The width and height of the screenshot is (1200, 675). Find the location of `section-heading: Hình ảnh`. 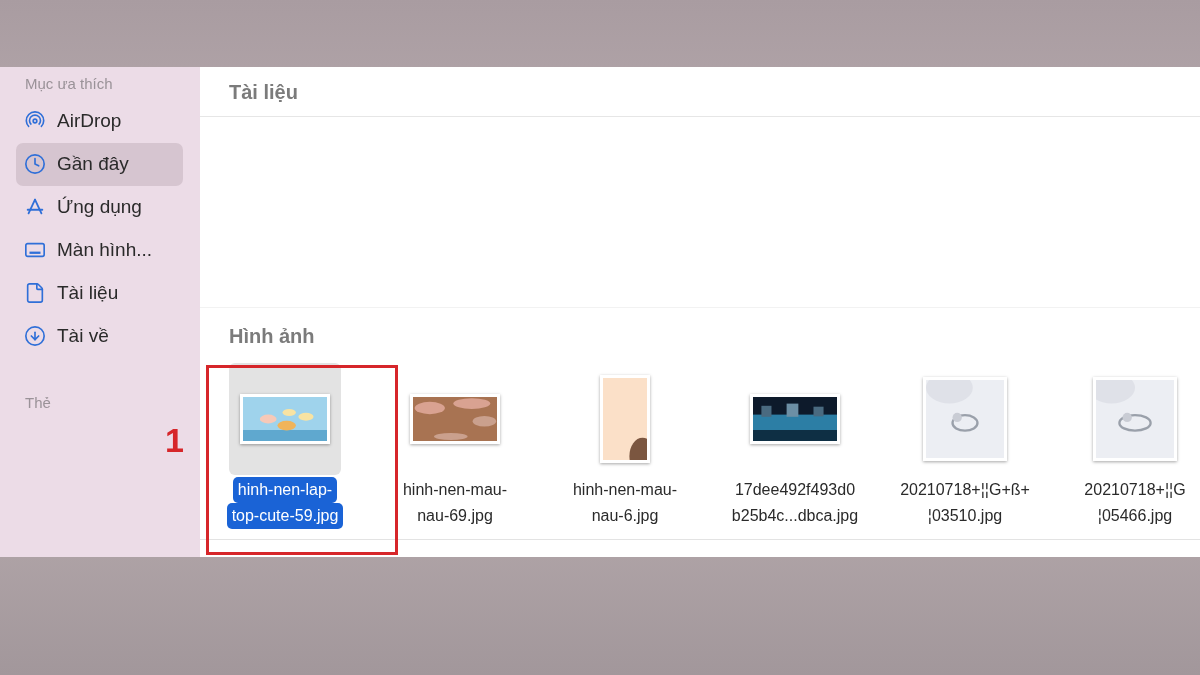

section-heading: Hình ảnh is located at coordinates (272, 336).